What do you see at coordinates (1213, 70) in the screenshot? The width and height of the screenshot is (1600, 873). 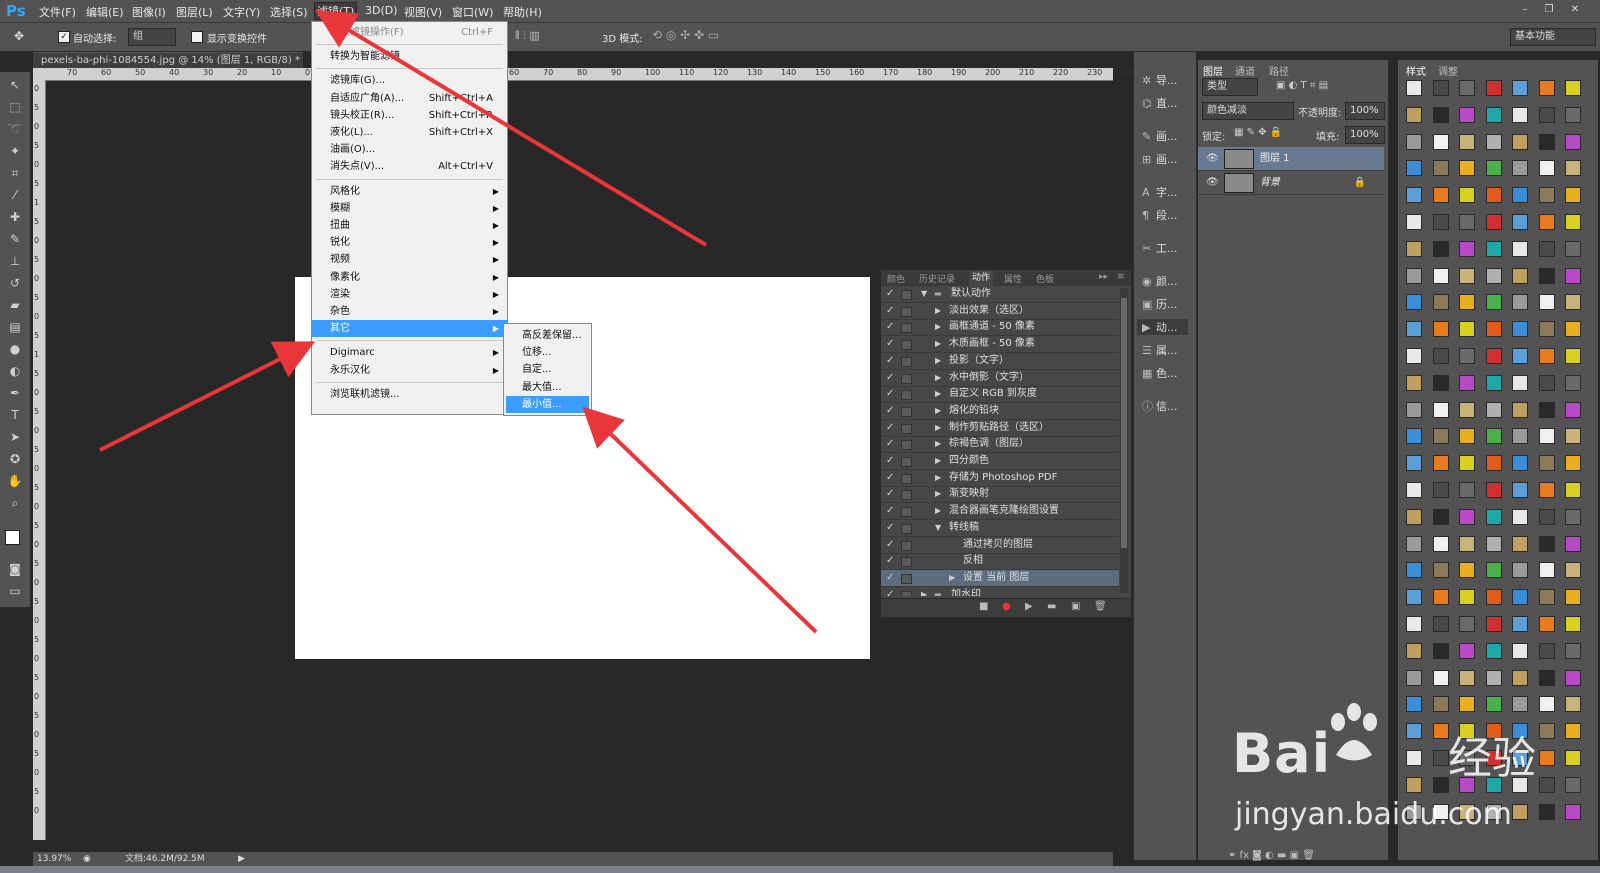 I see `tab-layers: 图层` at bounding box center [1213, 70].